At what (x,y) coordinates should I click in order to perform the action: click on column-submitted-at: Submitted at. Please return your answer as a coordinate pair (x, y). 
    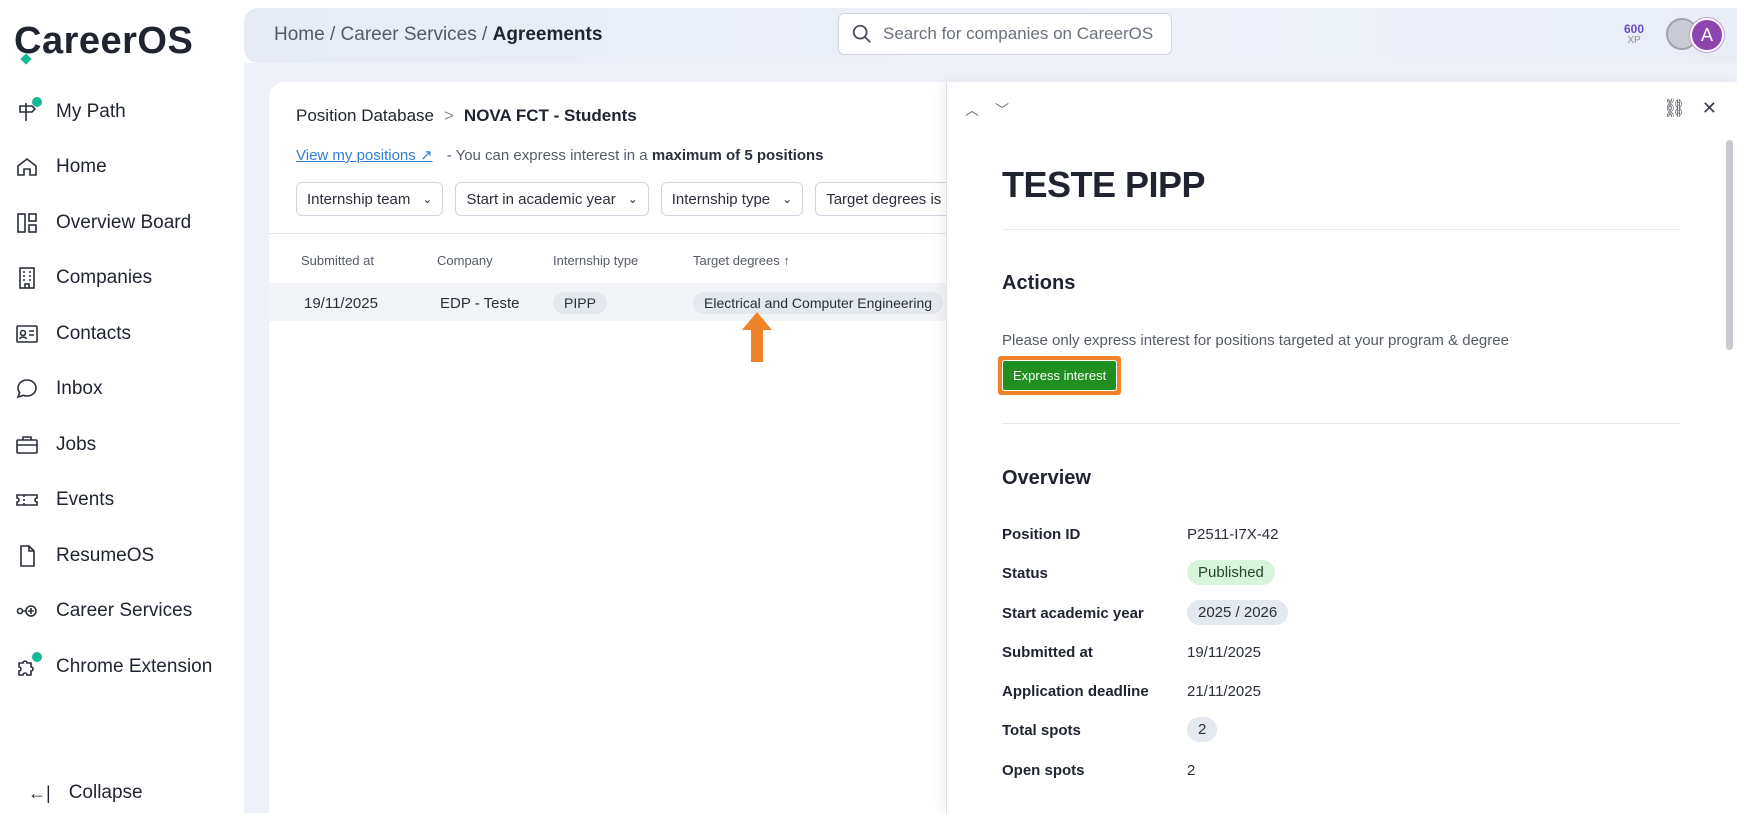
    Looking at the image, I should click on (337, 260).